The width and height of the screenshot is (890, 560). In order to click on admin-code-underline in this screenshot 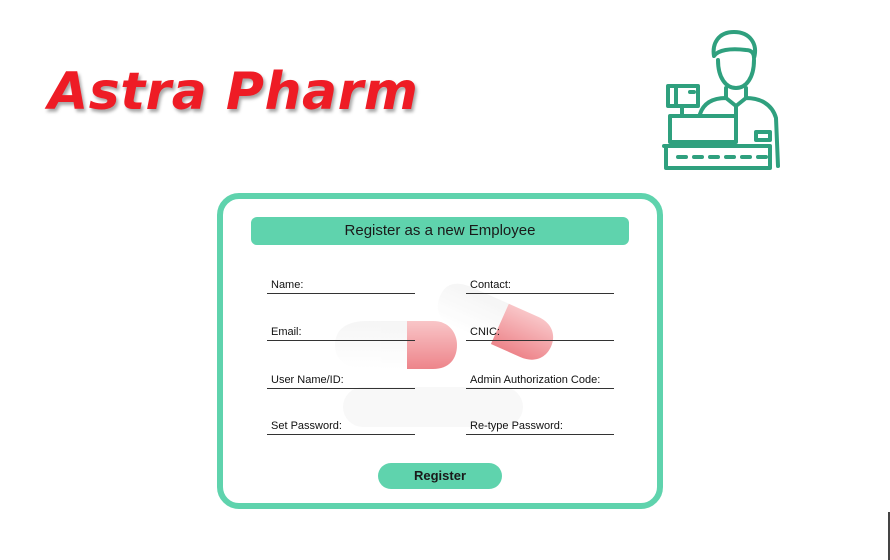, I will do `click(540, 388)`.